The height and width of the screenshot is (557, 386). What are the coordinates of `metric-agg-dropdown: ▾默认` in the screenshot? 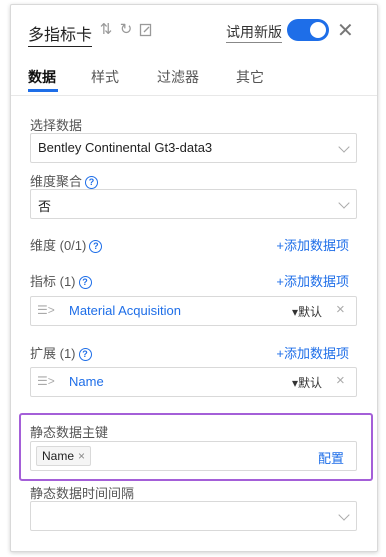 It's located at (307, 311).